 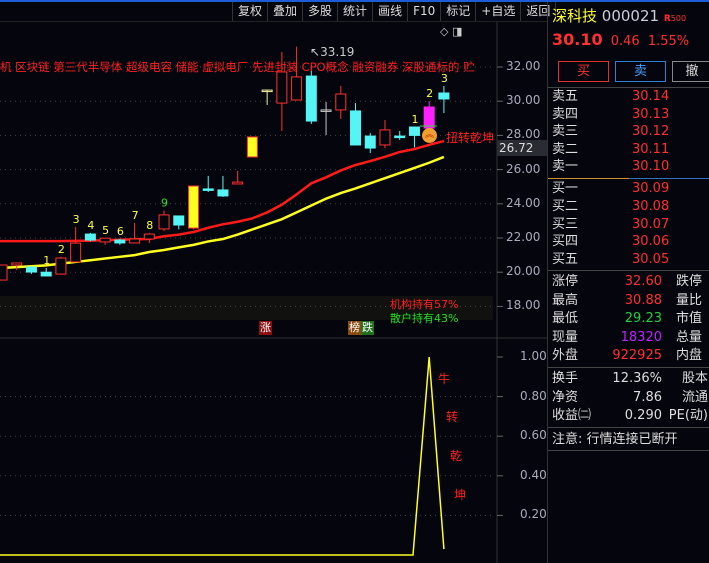 What do you see at coordinates (533, 514) in the screenshot?
I see `indicator-tick-label: 0.20` at bounding box center [533, 514].